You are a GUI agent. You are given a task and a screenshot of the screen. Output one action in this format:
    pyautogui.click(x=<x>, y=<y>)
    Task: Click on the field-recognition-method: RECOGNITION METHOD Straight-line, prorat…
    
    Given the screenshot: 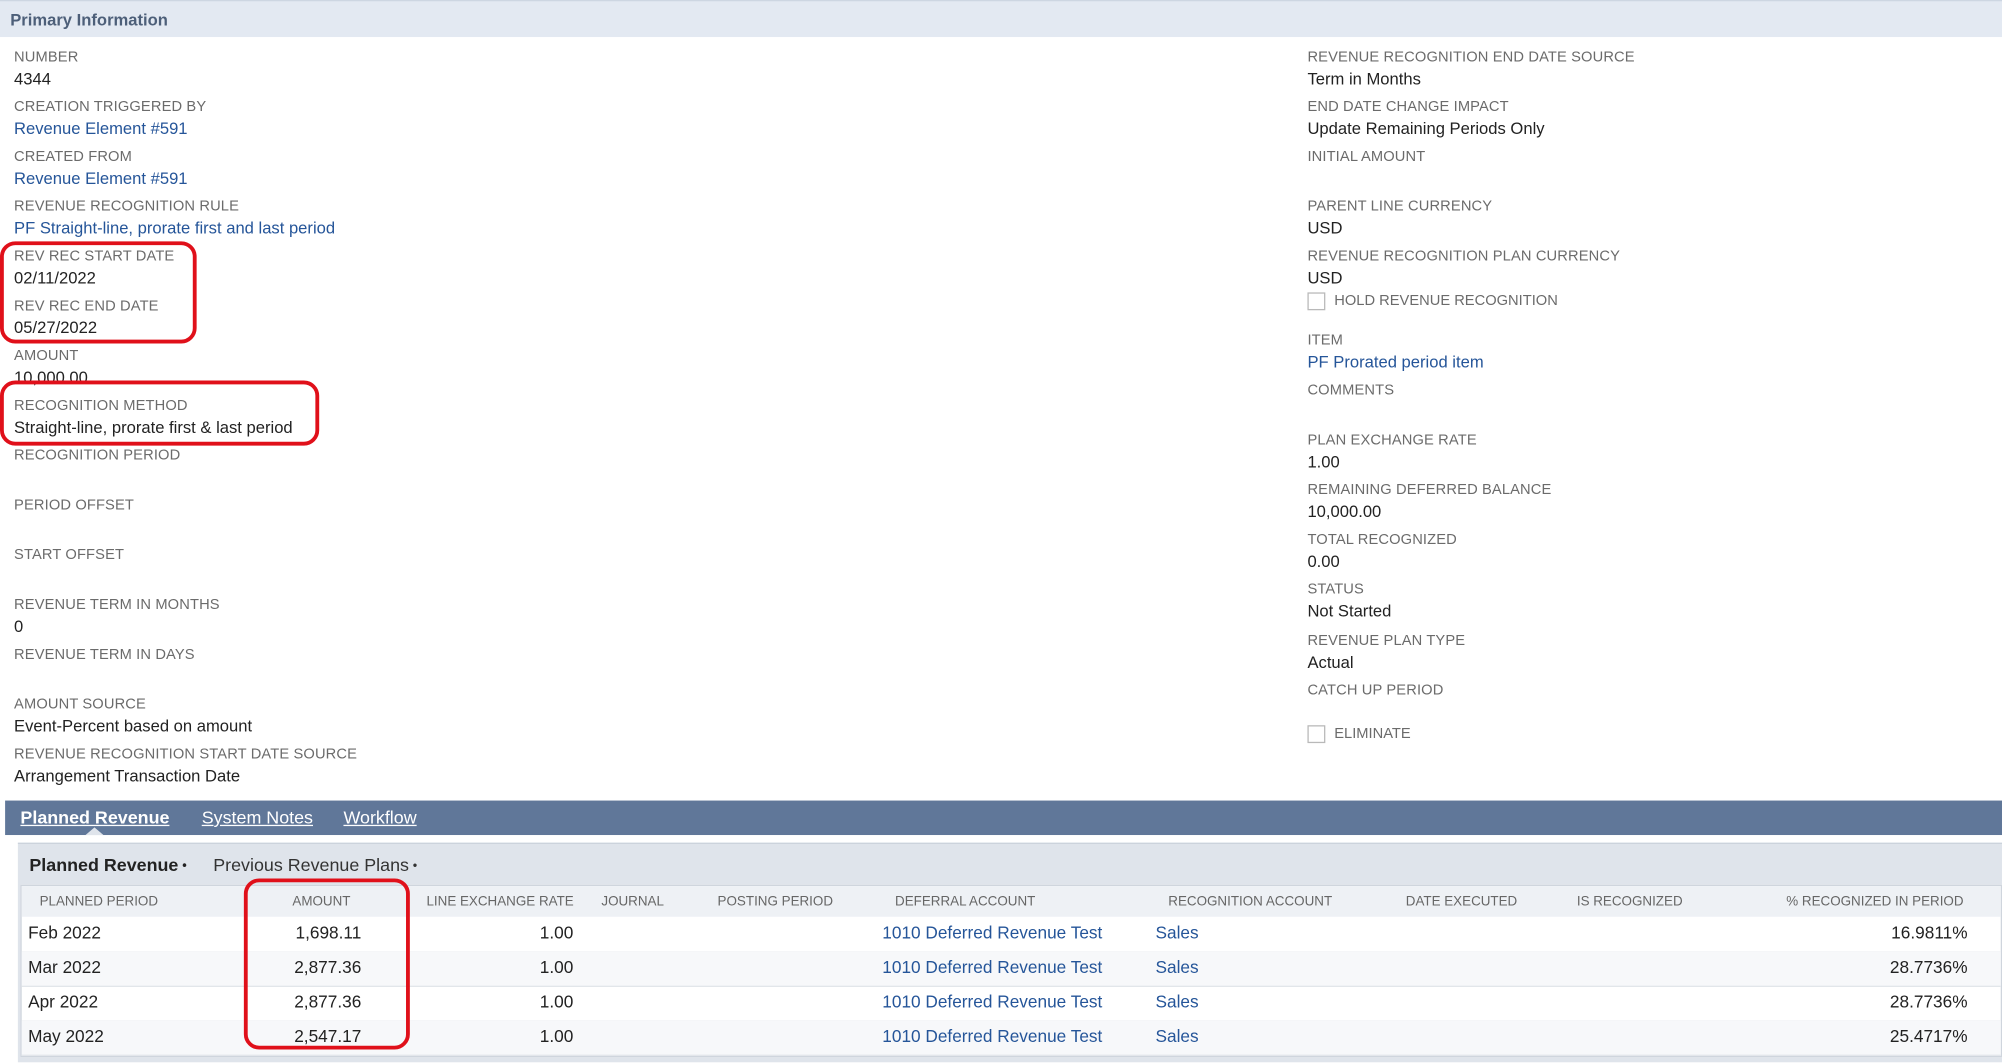 What is the action you would take?
    pyautogui.click(x=153, y=417)
    